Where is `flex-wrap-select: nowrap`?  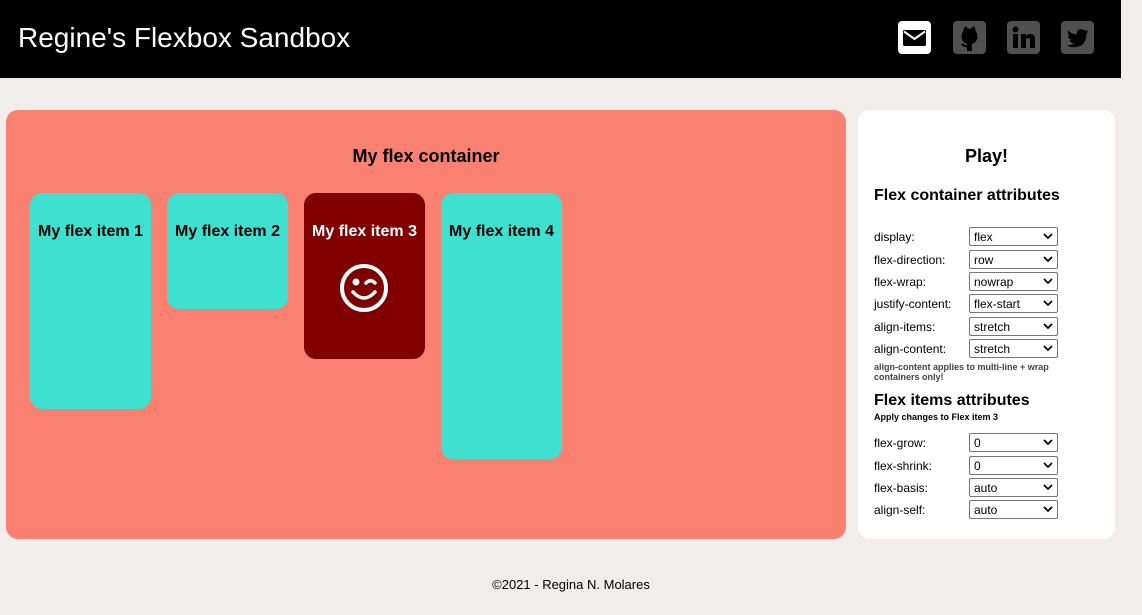 flex-wrap-select: nowrap is located at coordinates (1013, 281).